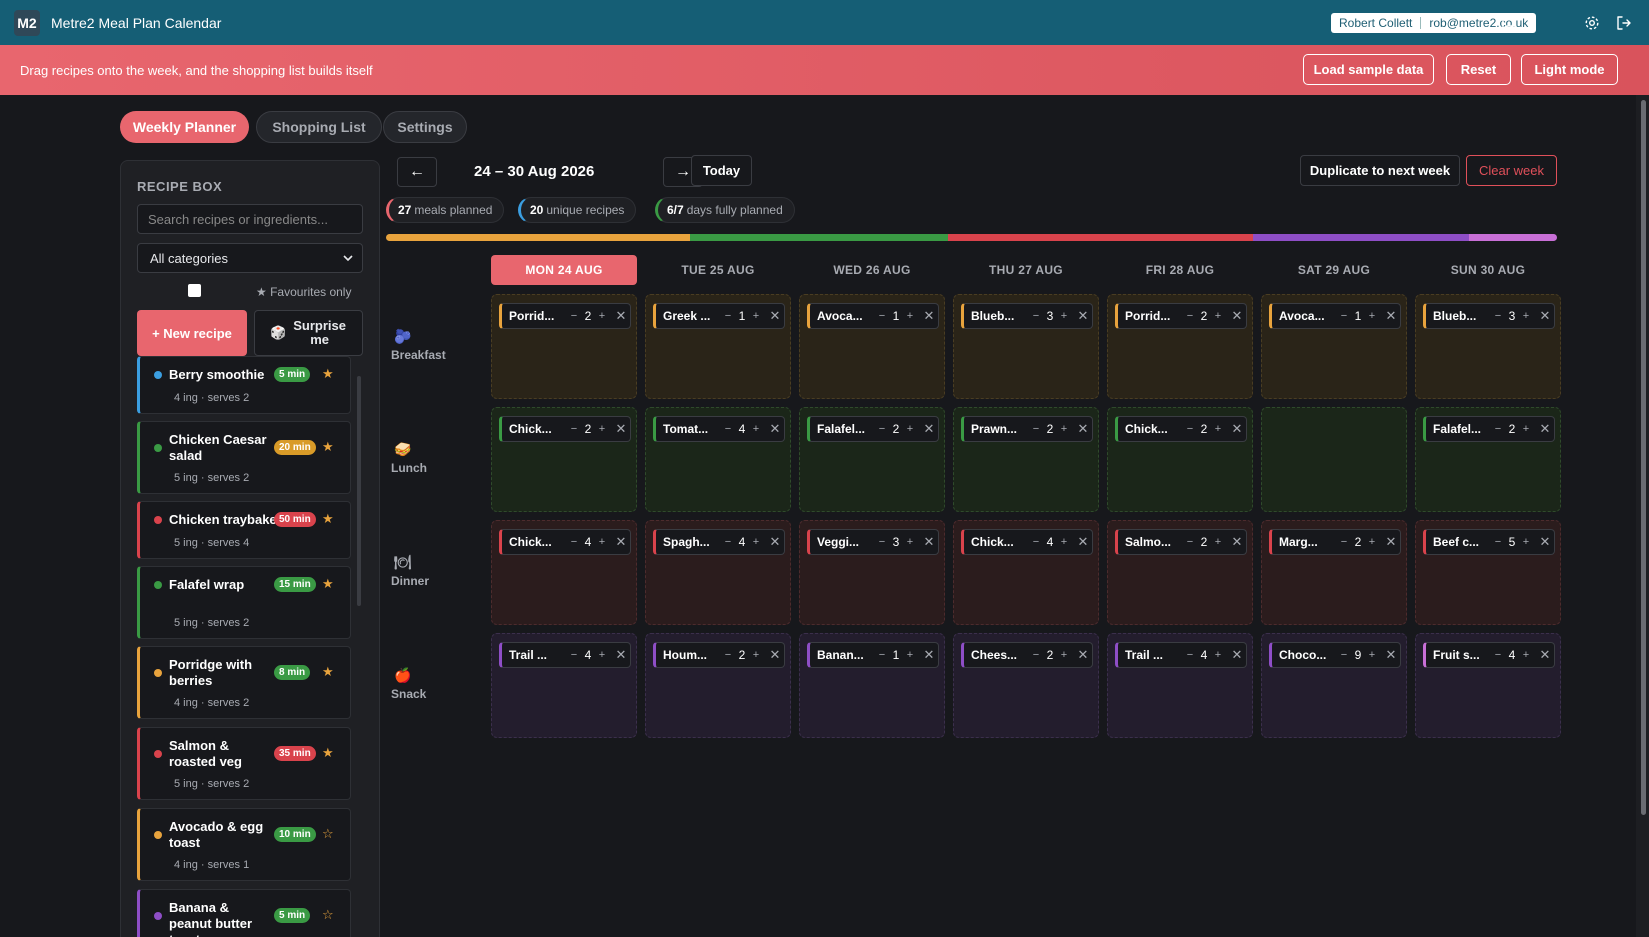 This screenshot has width=1649, height=937. I want to click on category-select: All categories, so click(250, 258).